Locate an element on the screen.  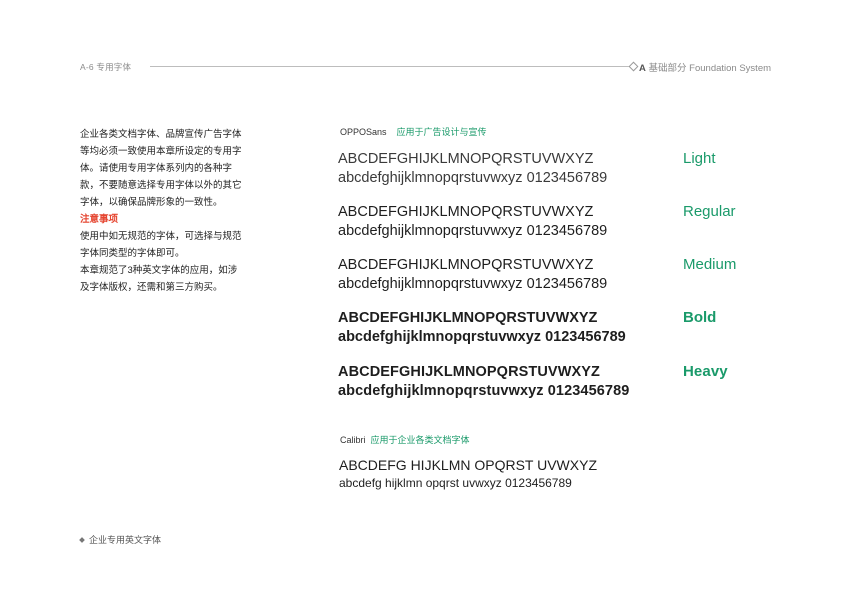
note-line: 使用中如无规范的字体，可选择与规范字体同类型的字体即可。 is located at coordinates (161, 245).